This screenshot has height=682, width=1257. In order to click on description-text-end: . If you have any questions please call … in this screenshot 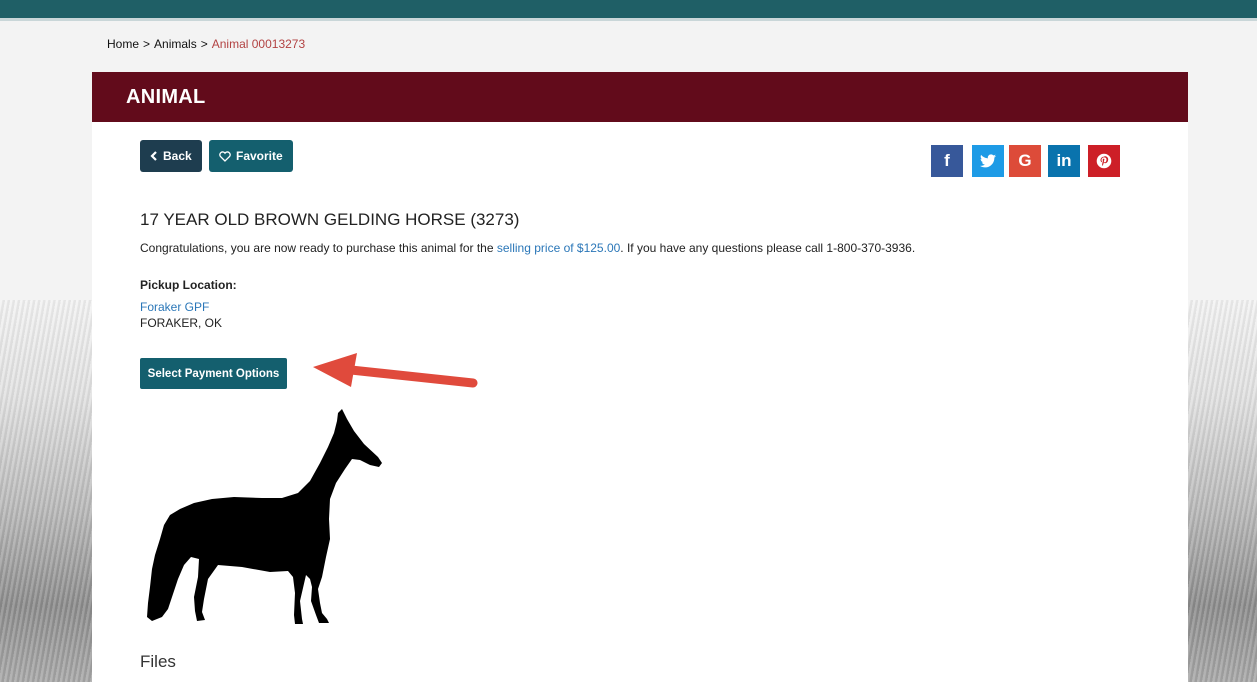, I will do `click(768, 248)`.